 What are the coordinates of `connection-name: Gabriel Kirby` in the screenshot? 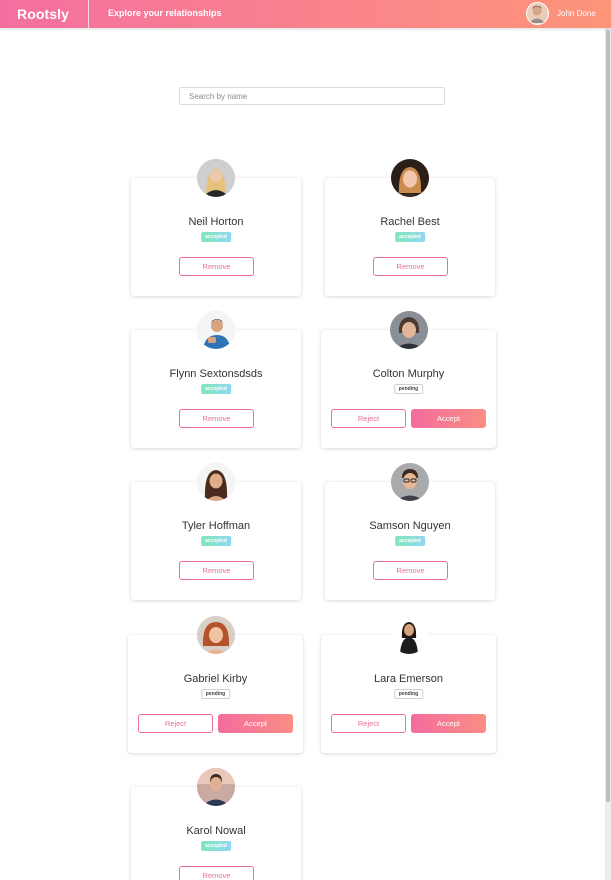 It's located at (215, 679).